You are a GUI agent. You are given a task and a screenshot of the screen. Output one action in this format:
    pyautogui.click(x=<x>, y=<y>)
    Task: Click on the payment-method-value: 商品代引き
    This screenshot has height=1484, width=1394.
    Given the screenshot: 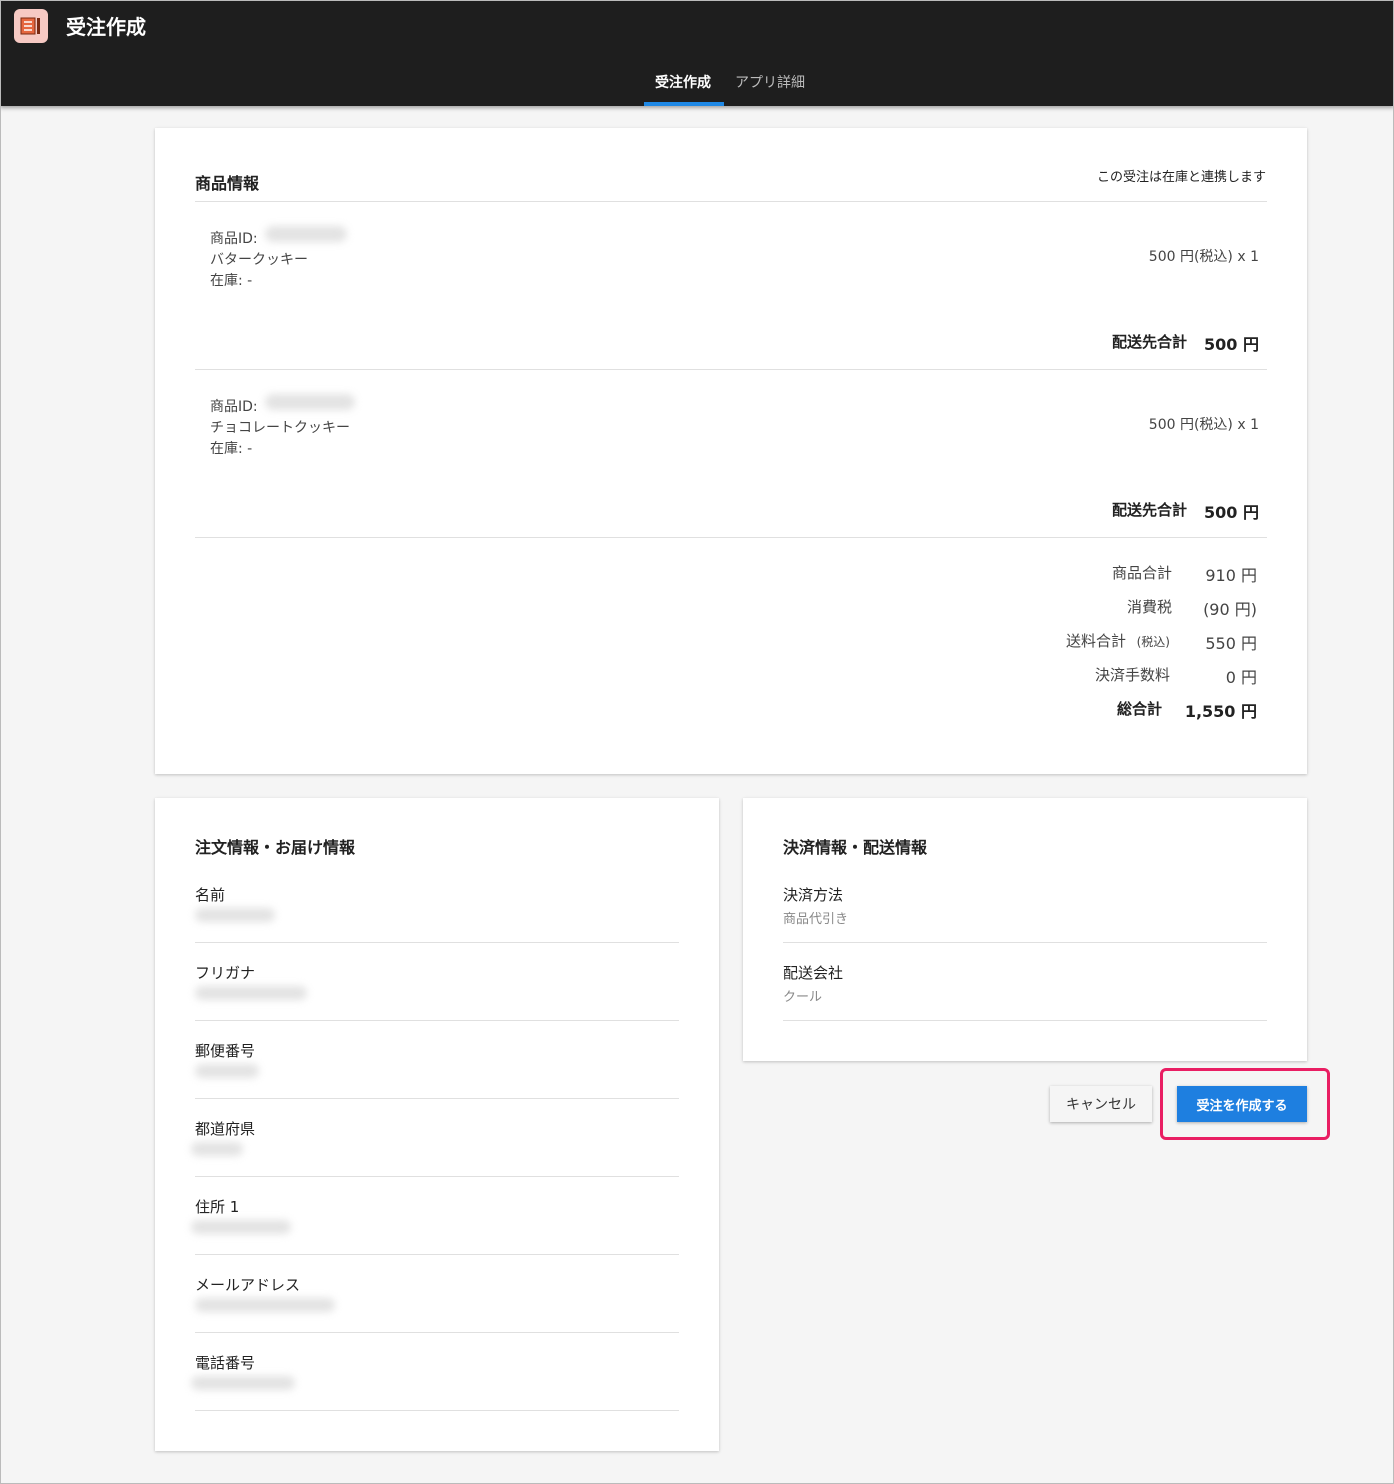 What is the action you would take?
    pyautogui.click(x=816, y=919)
    